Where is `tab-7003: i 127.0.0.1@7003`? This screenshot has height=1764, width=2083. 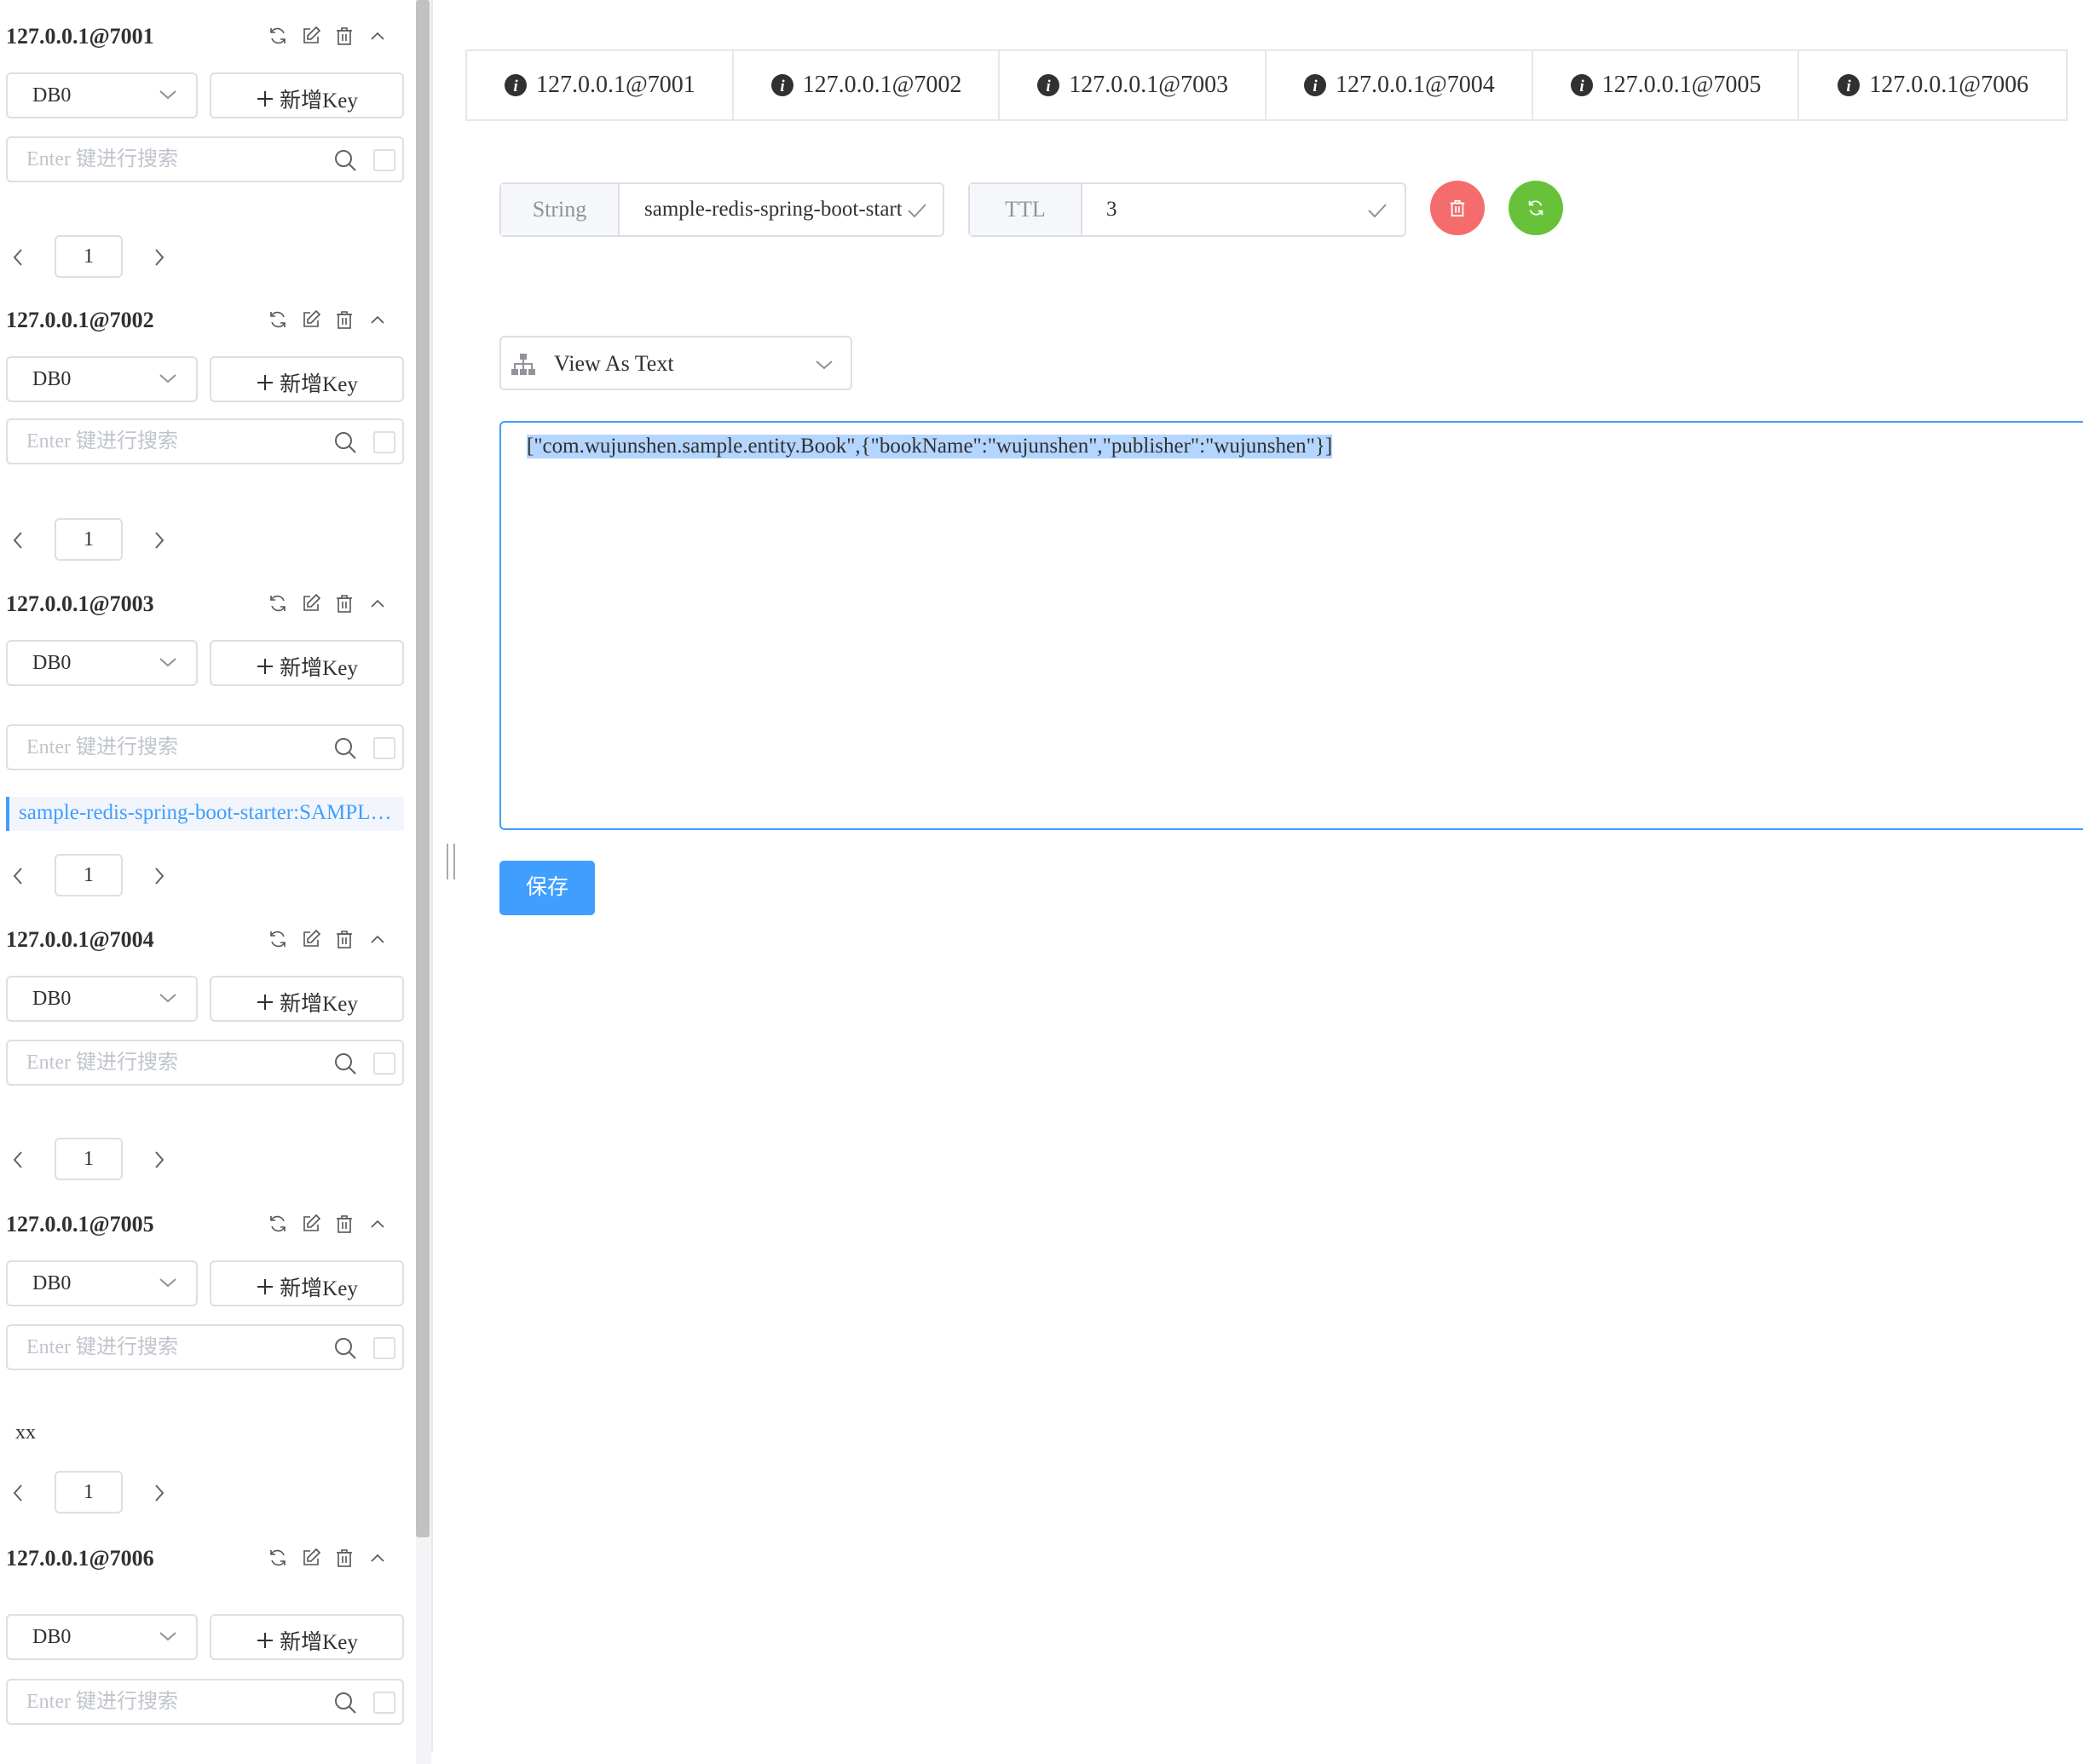
tab-7003: i 127.0.0.1@7003 is located at coordinates (1133, 85).